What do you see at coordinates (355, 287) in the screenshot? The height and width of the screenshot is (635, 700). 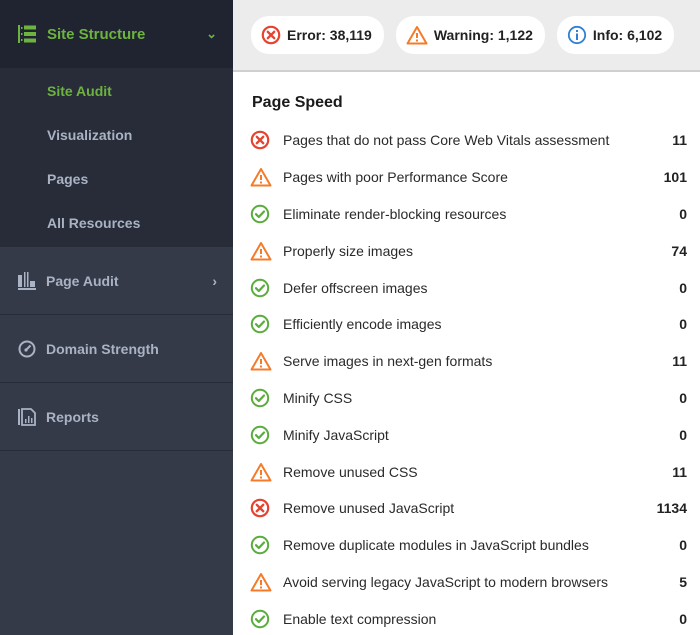 I see `row-label: Defer offscreen images` at bounding box center [355, 287].